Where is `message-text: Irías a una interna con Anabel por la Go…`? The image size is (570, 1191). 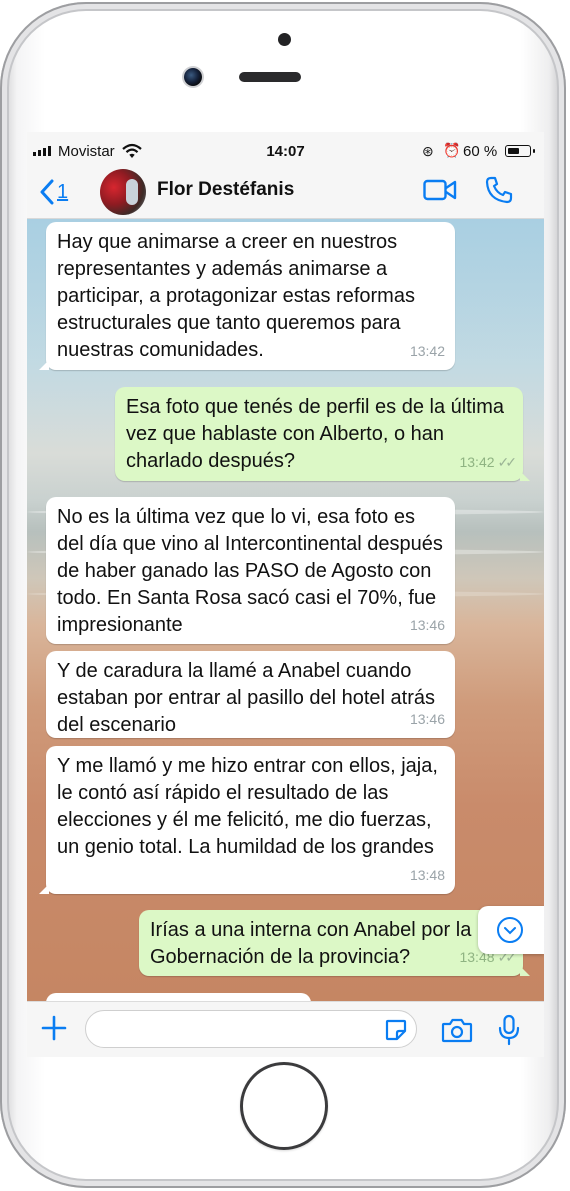
message-text: Irías a una interna con Anabel por la Go… is located at coordinates (311, 943).